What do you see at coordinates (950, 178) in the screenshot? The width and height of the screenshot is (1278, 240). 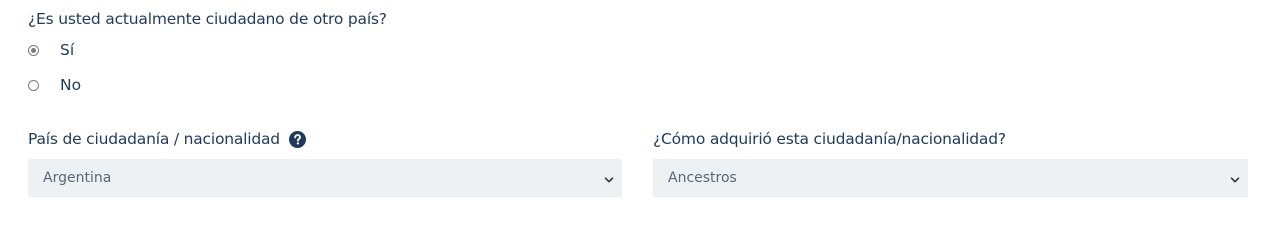 I see `acquisition-select: Ancestros` at bounding box center [950, 178].